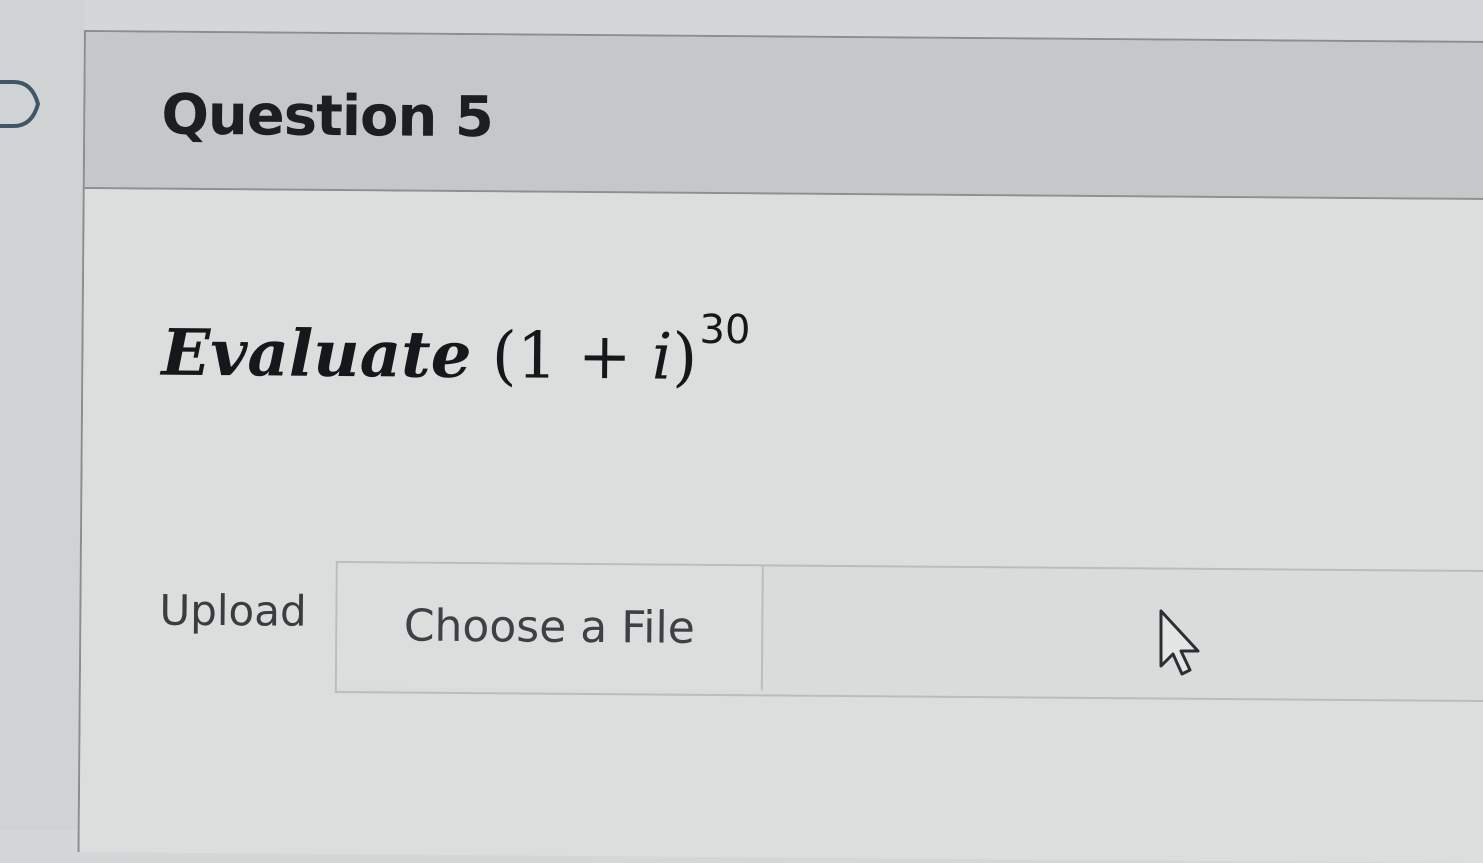 The height and width of the screenshot is (863, 1483). I want to click on chevron-right-icon, so click(25, 104).